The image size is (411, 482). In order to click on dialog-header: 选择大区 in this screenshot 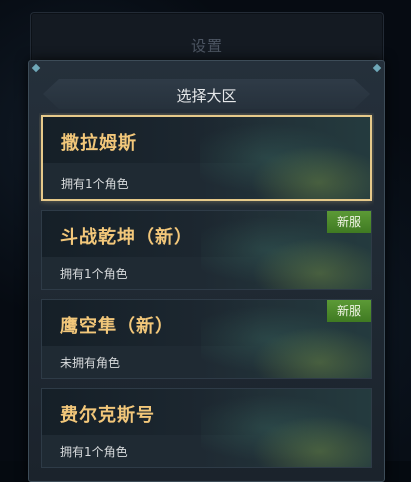, I will do `click(206, 94)`.